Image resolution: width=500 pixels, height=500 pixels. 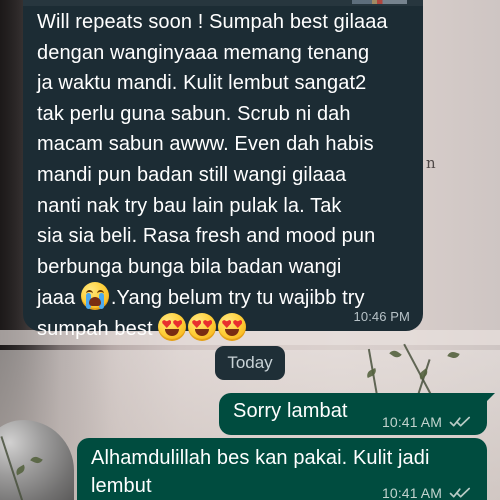 What do you see at coordinates (223, 3) in the screenshot?
I see `cropped-message-header` at bounding box center [223, 3].